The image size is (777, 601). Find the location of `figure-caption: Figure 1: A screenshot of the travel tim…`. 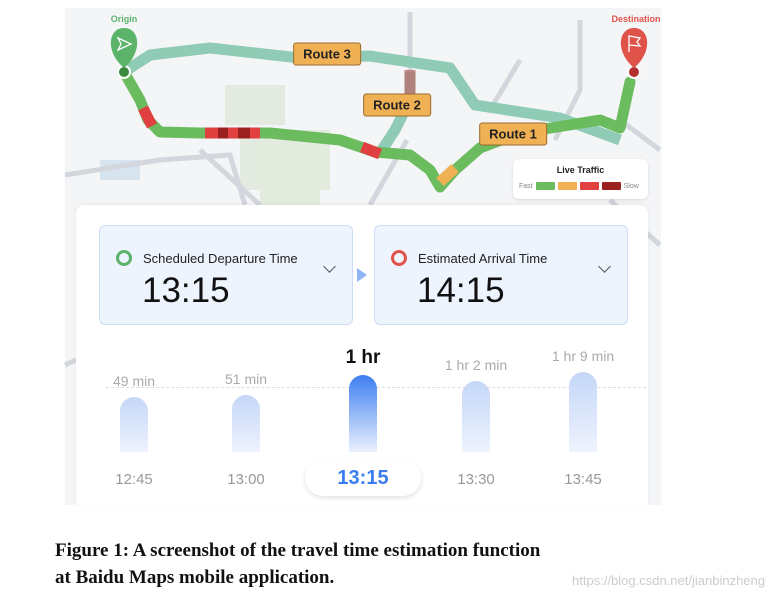

figure-caption: Figure 1: A screenshot of the travel tim… is located at coordinates (297, 564).